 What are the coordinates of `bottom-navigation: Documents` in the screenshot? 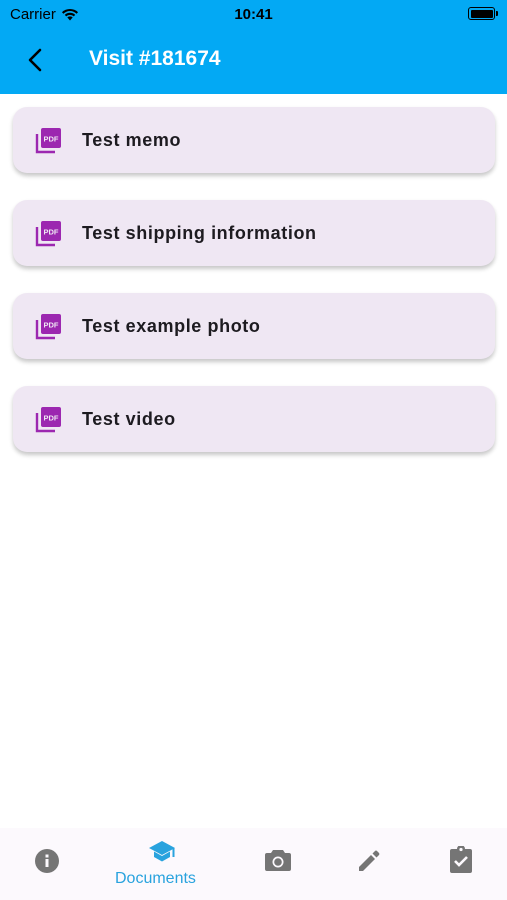 It's located at (253, 864).